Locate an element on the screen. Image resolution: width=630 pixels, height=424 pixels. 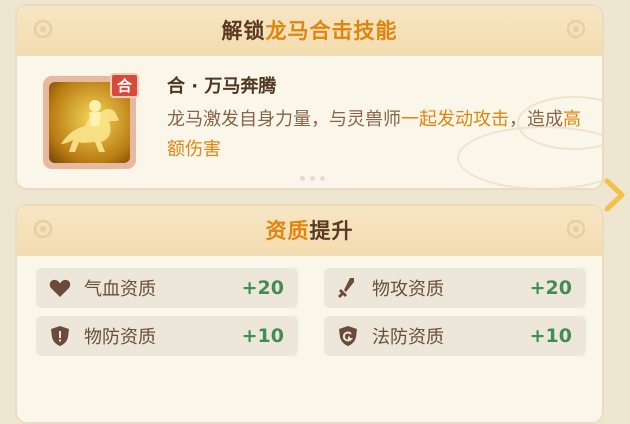
stat-row-hp: 气血资质 +20 is located at coordinates (167, 288).